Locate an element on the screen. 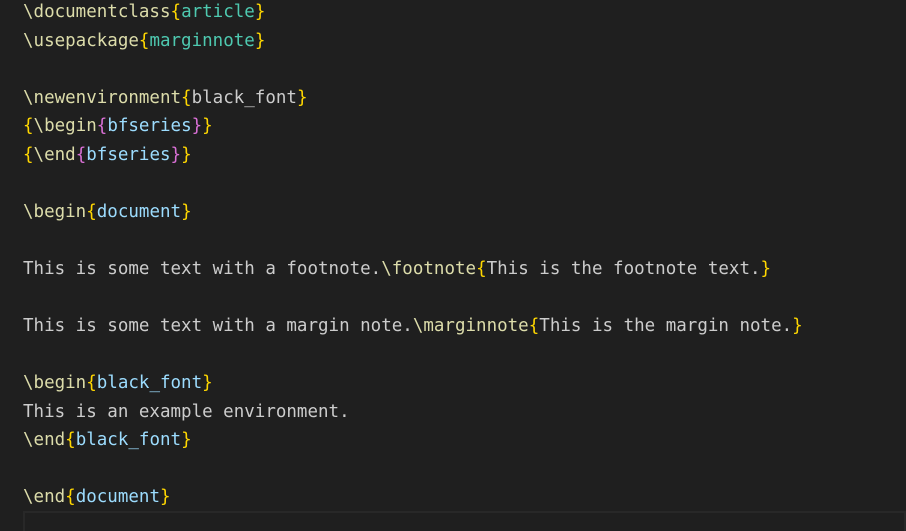 The image size is (906, 531). code-token-arg: article is located at coordinates (218, 12).